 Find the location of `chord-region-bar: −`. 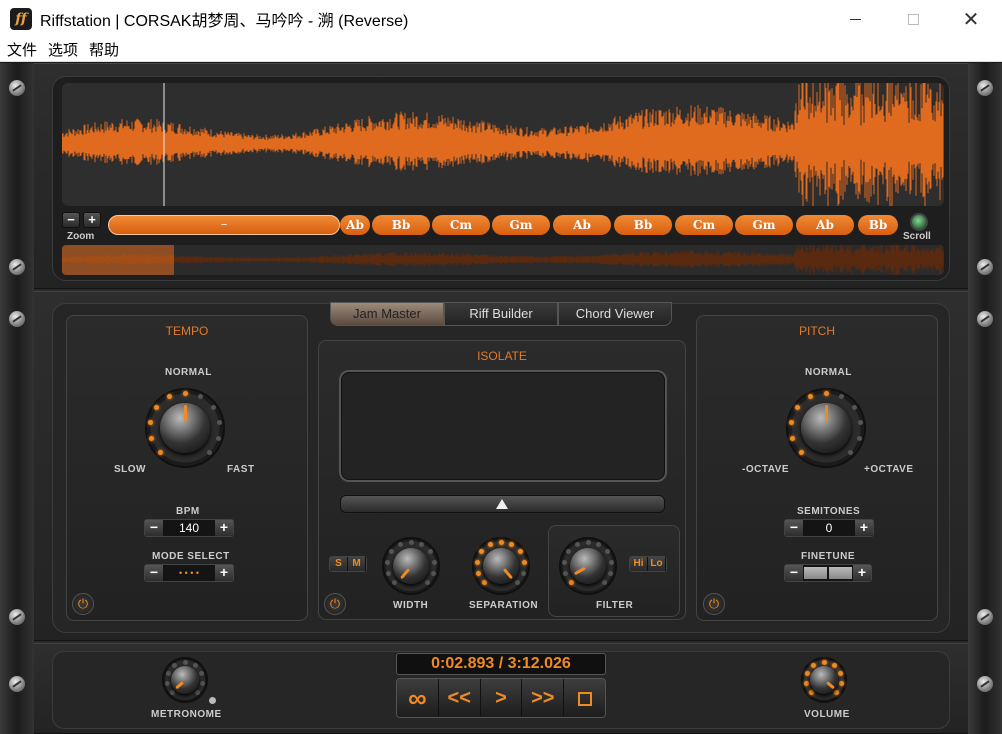

chord-region-bar: − is located at coordinates (224, 225).